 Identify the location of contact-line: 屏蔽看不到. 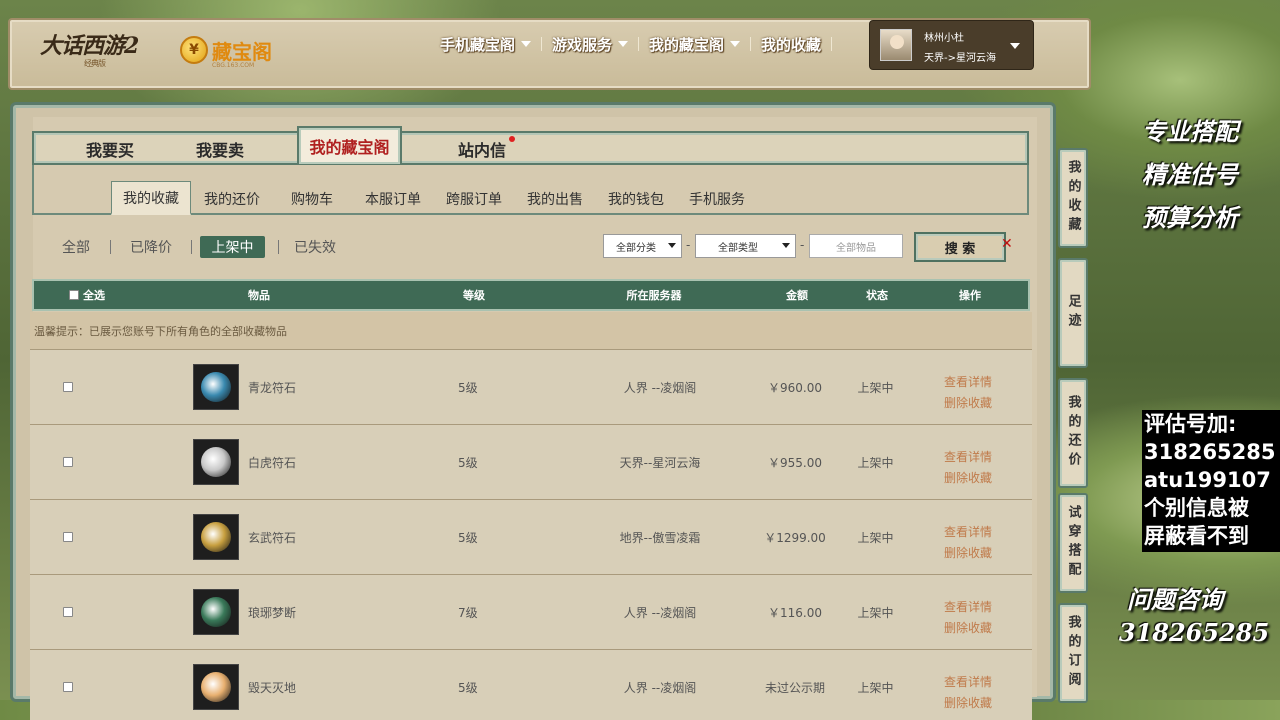
(1196, 536).